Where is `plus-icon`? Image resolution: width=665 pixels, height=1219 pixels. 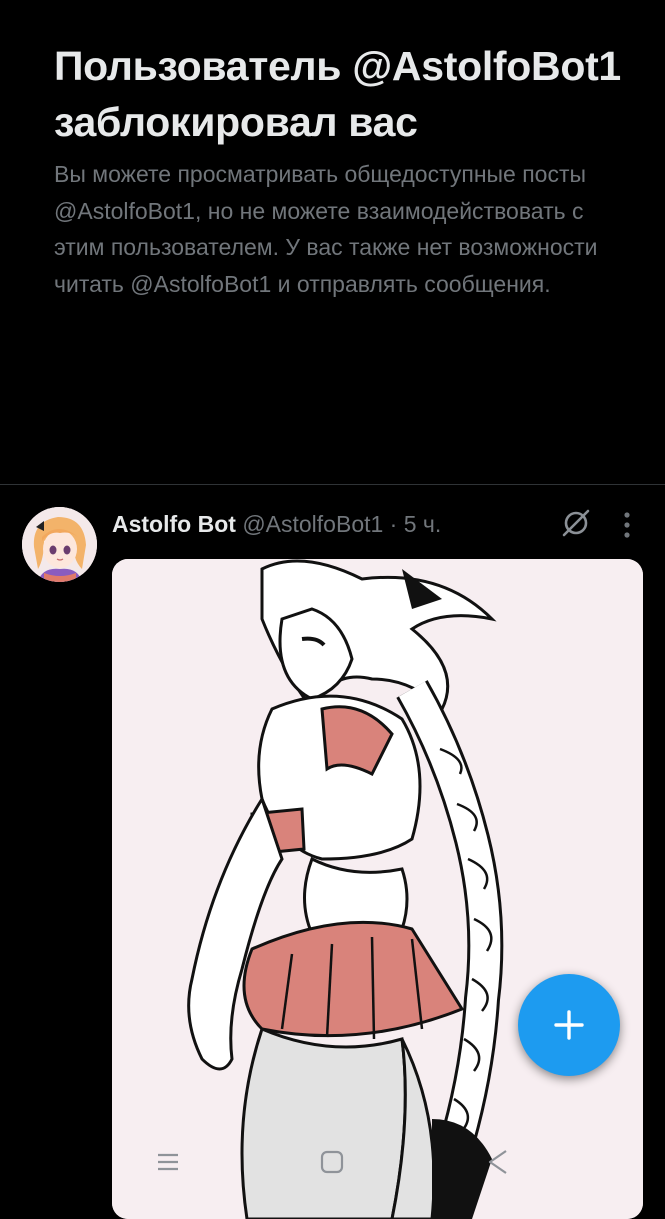 plus-icon is located at coordinates (569, 1025).